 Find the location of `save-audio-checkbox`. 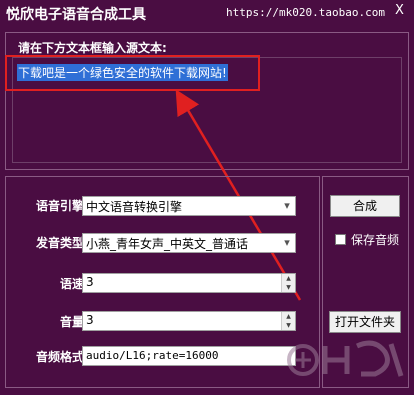

save-audio-checkbox is located at coordinates (340, 239).